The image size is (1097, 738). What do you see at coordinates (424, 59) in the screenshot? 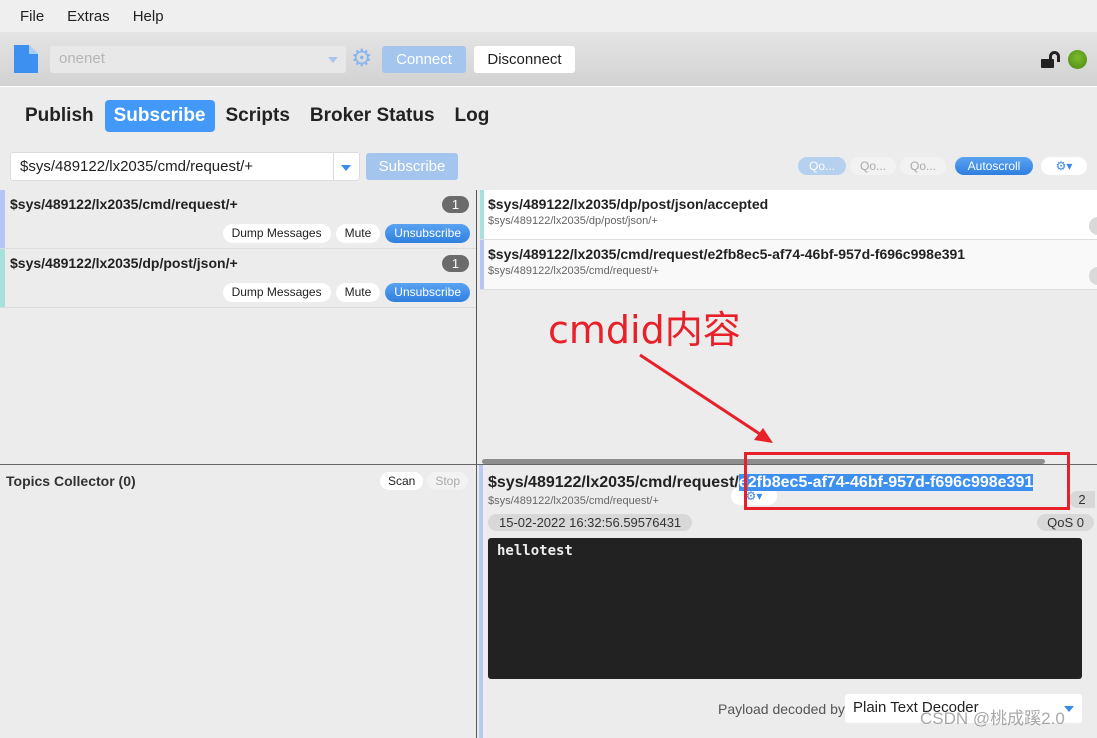
I see `connect-button: Connect` at bounding box center [424, 59].